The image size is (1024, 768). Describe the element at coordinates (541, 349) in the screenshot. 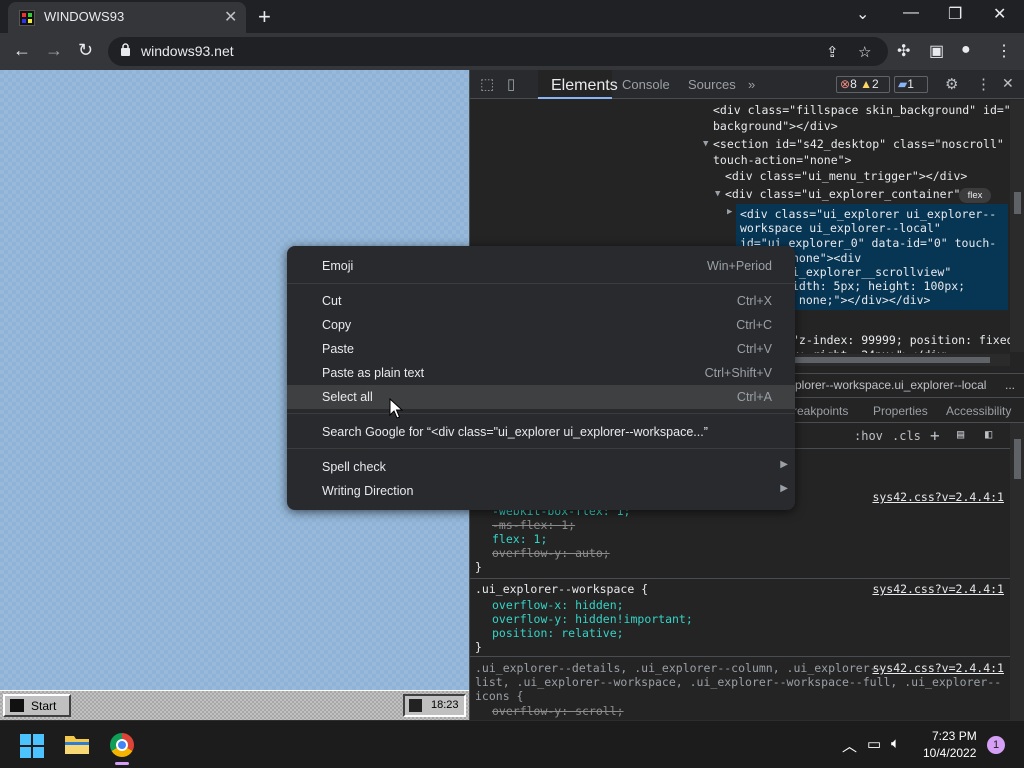

I see `menu-item-paste: Paste Ctrl+V` at that location.